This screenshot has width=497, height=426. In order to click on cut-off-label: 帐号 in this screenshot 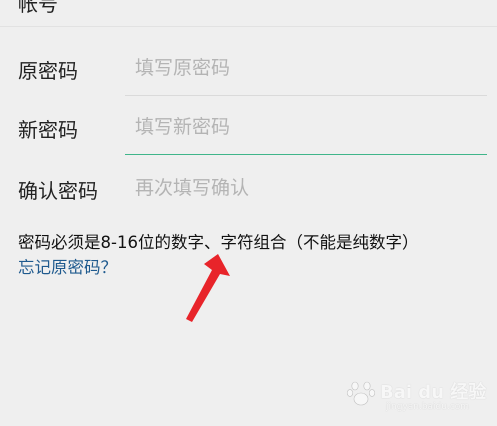, I will do `click(38, 8)`.